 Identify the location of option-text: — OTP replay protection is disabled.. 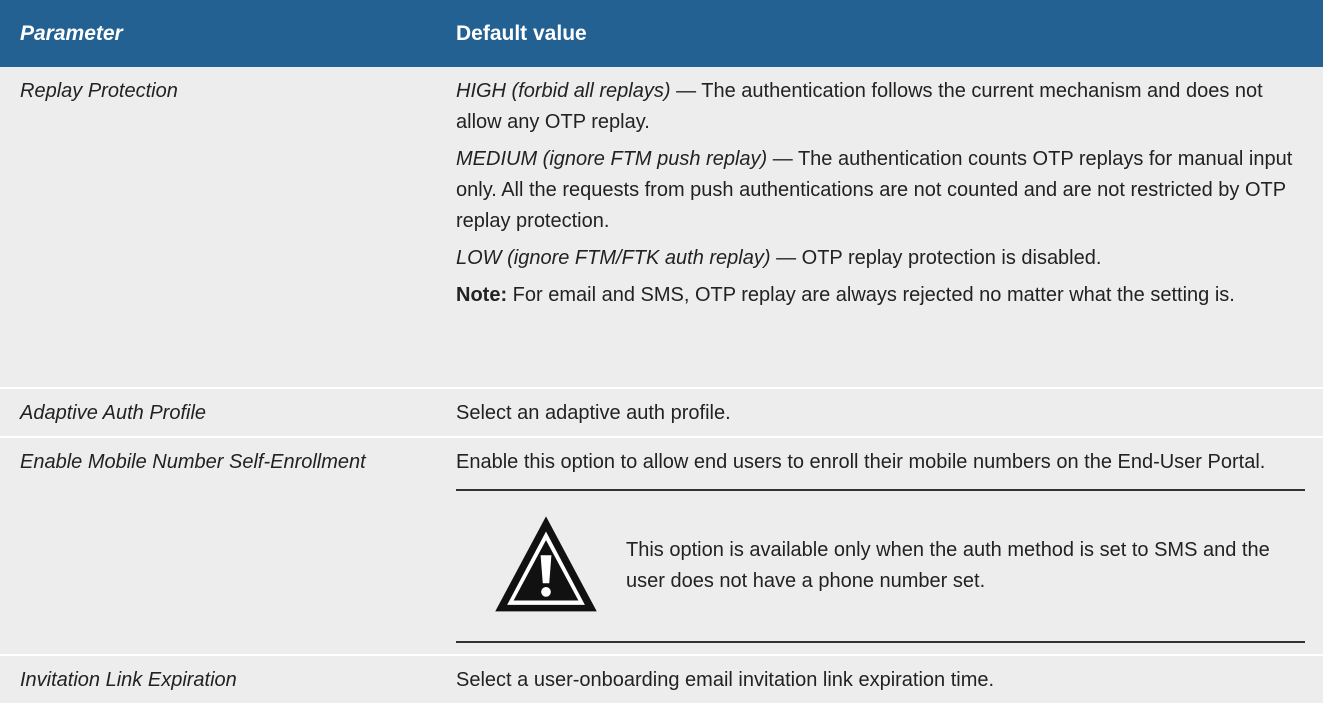
(936, 258).